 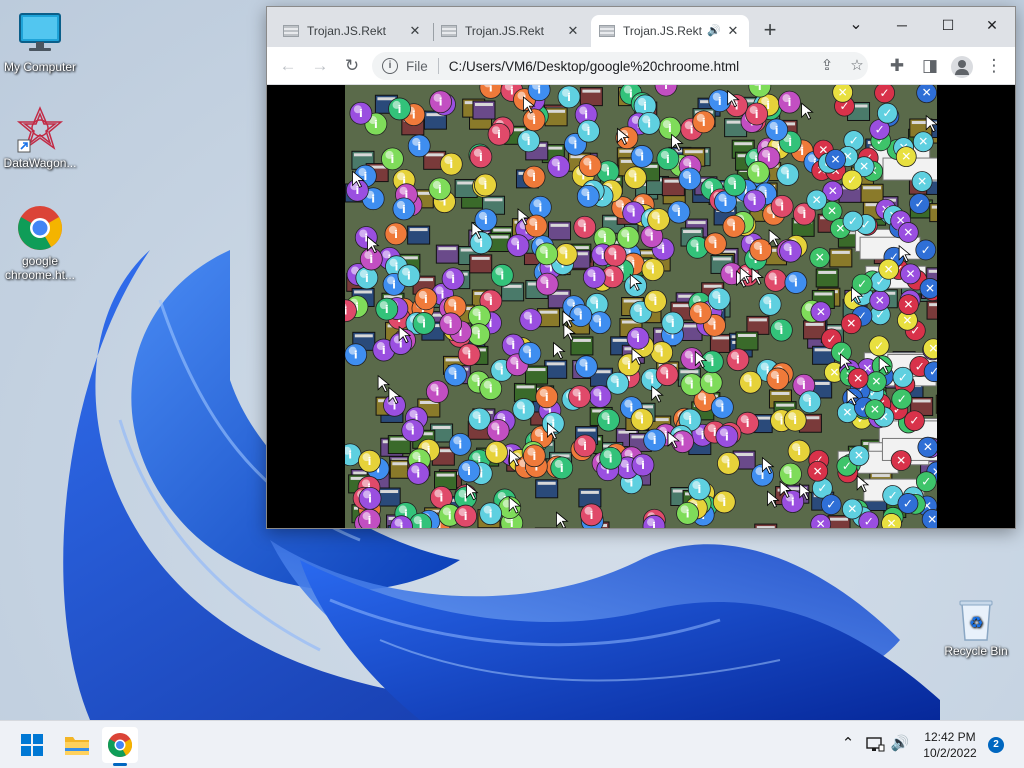 What do you see at coordinates (449, 31) in the screenshot?
I see `page-favicon-icon` at bounding box center [449, 31].